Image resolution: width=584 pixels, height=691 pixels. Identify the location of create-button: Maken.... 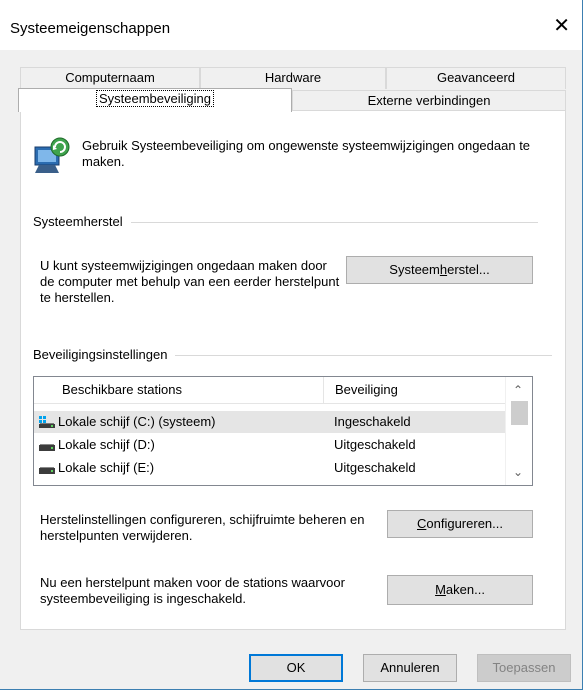
(460, 590).